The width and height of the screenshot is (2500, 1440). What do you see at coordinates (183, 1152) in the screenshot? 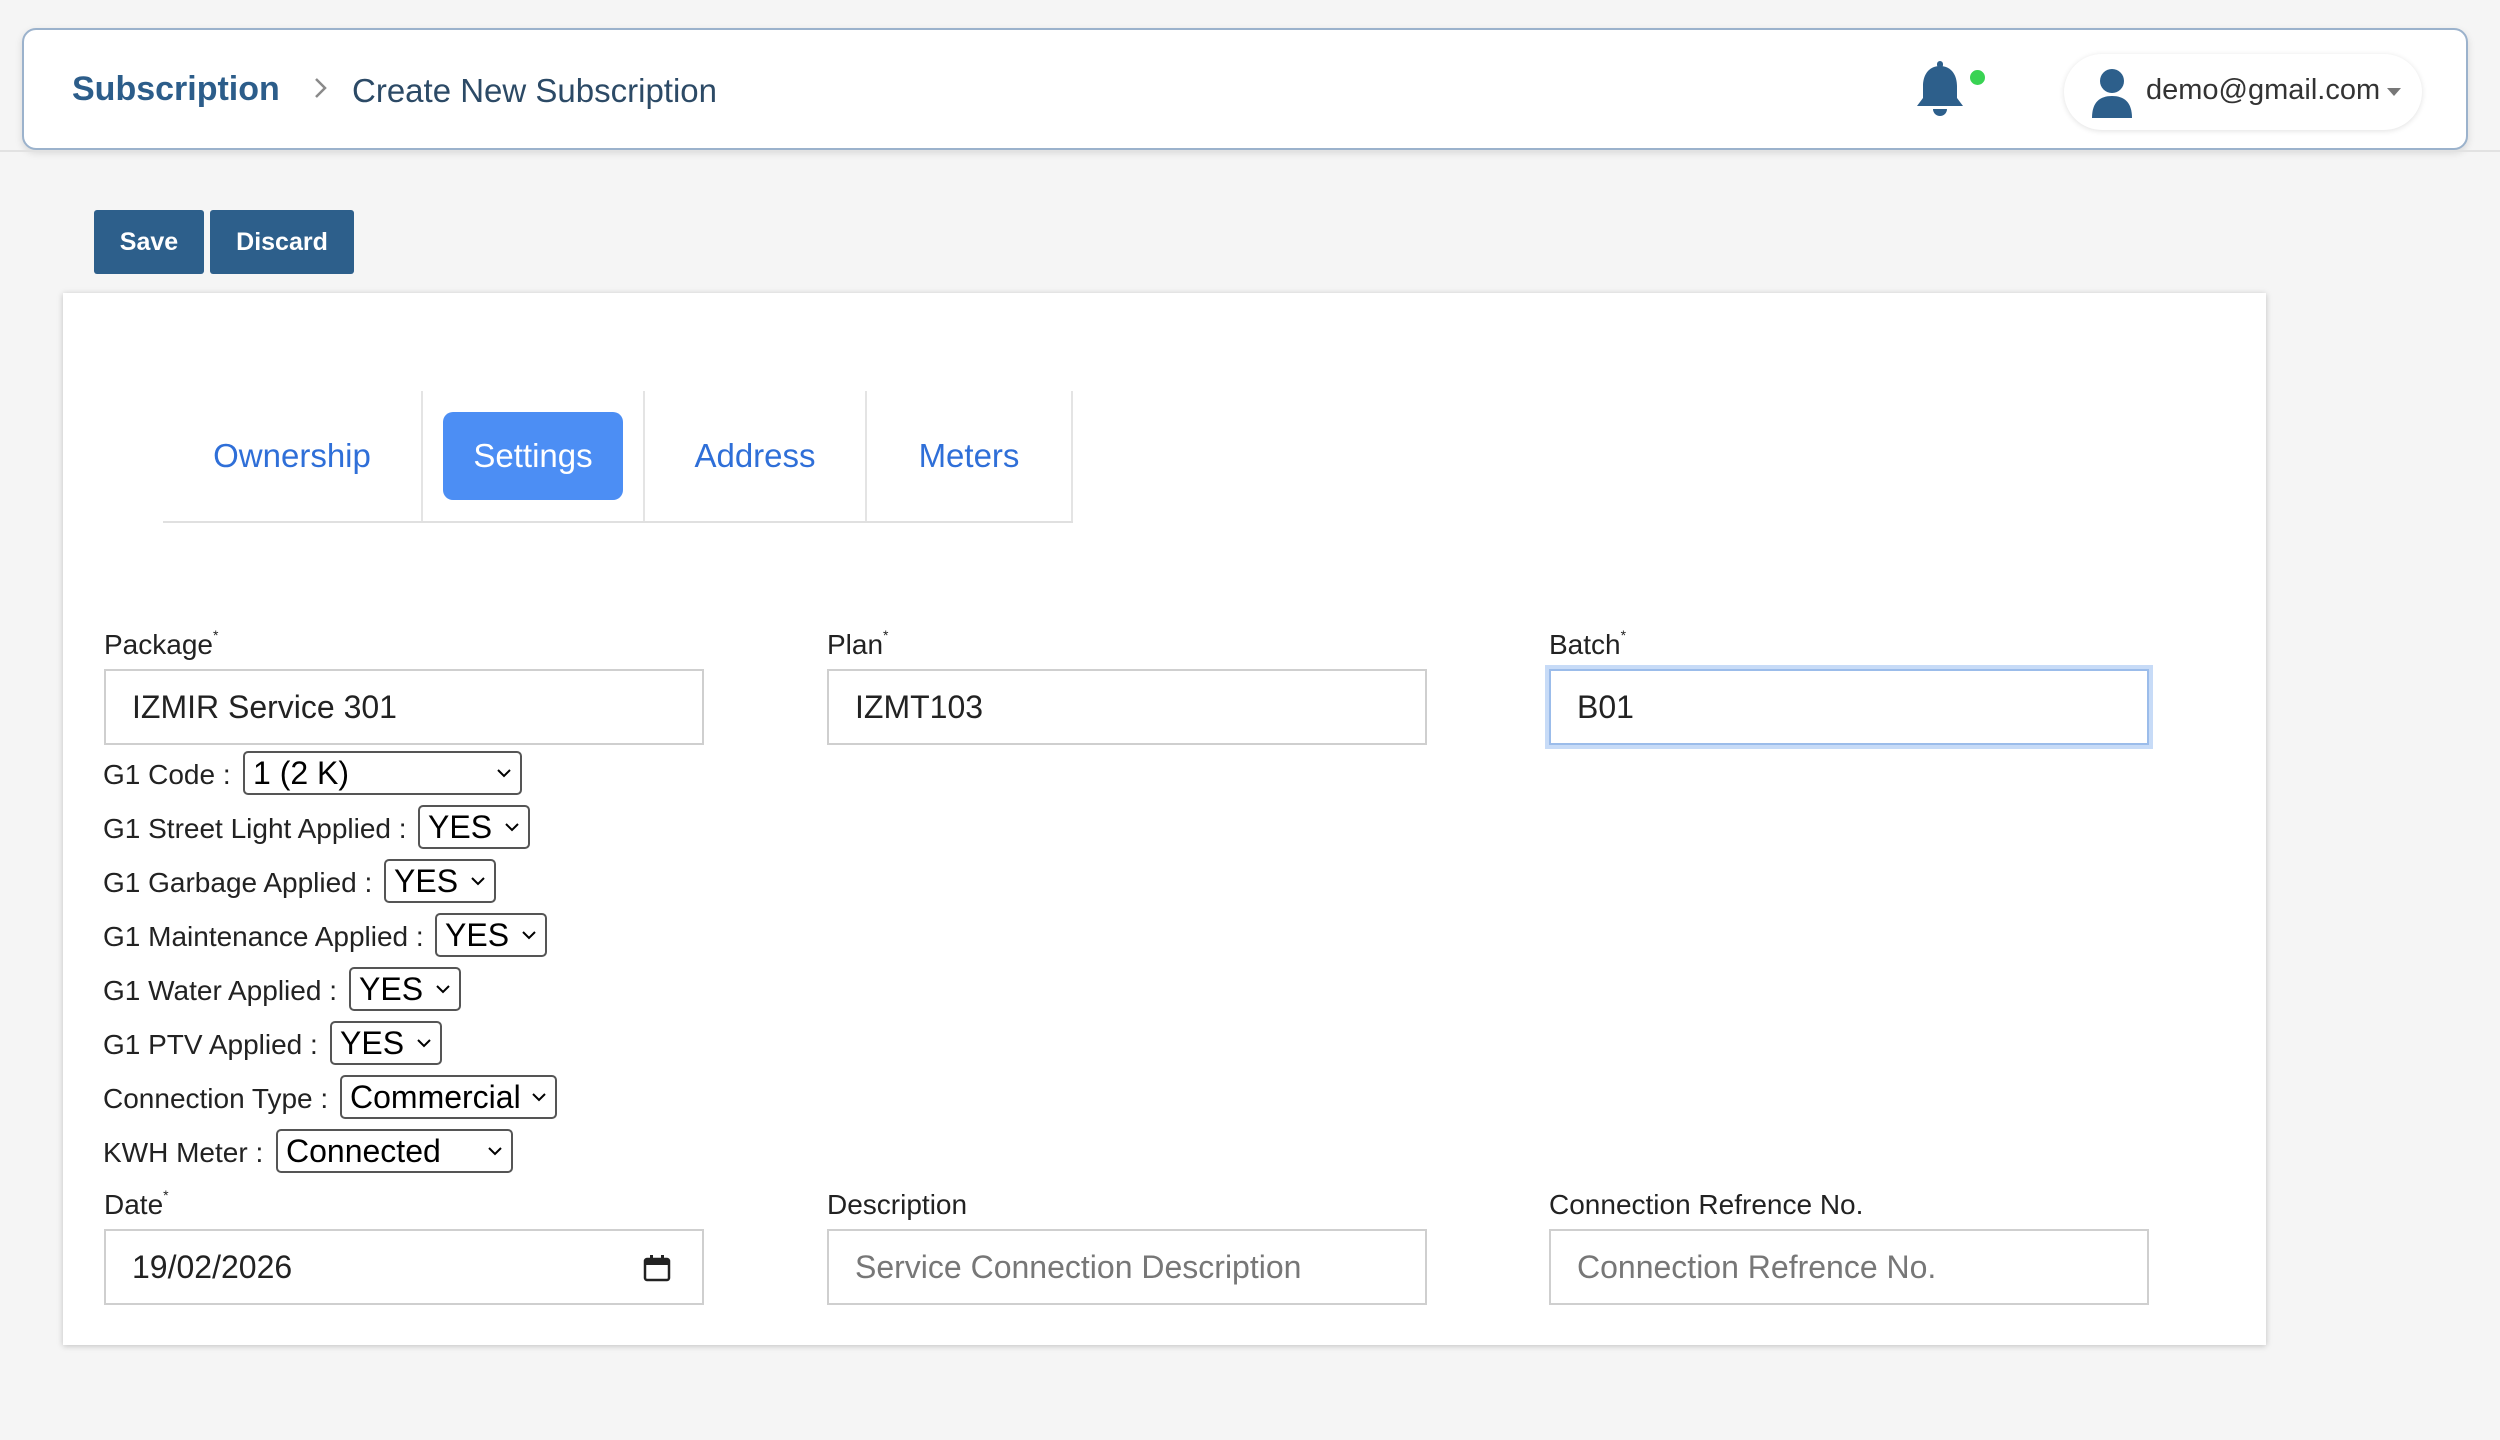
I see `kwh-meter-label: KWH Meter :` at bounding box center [183, 1152].